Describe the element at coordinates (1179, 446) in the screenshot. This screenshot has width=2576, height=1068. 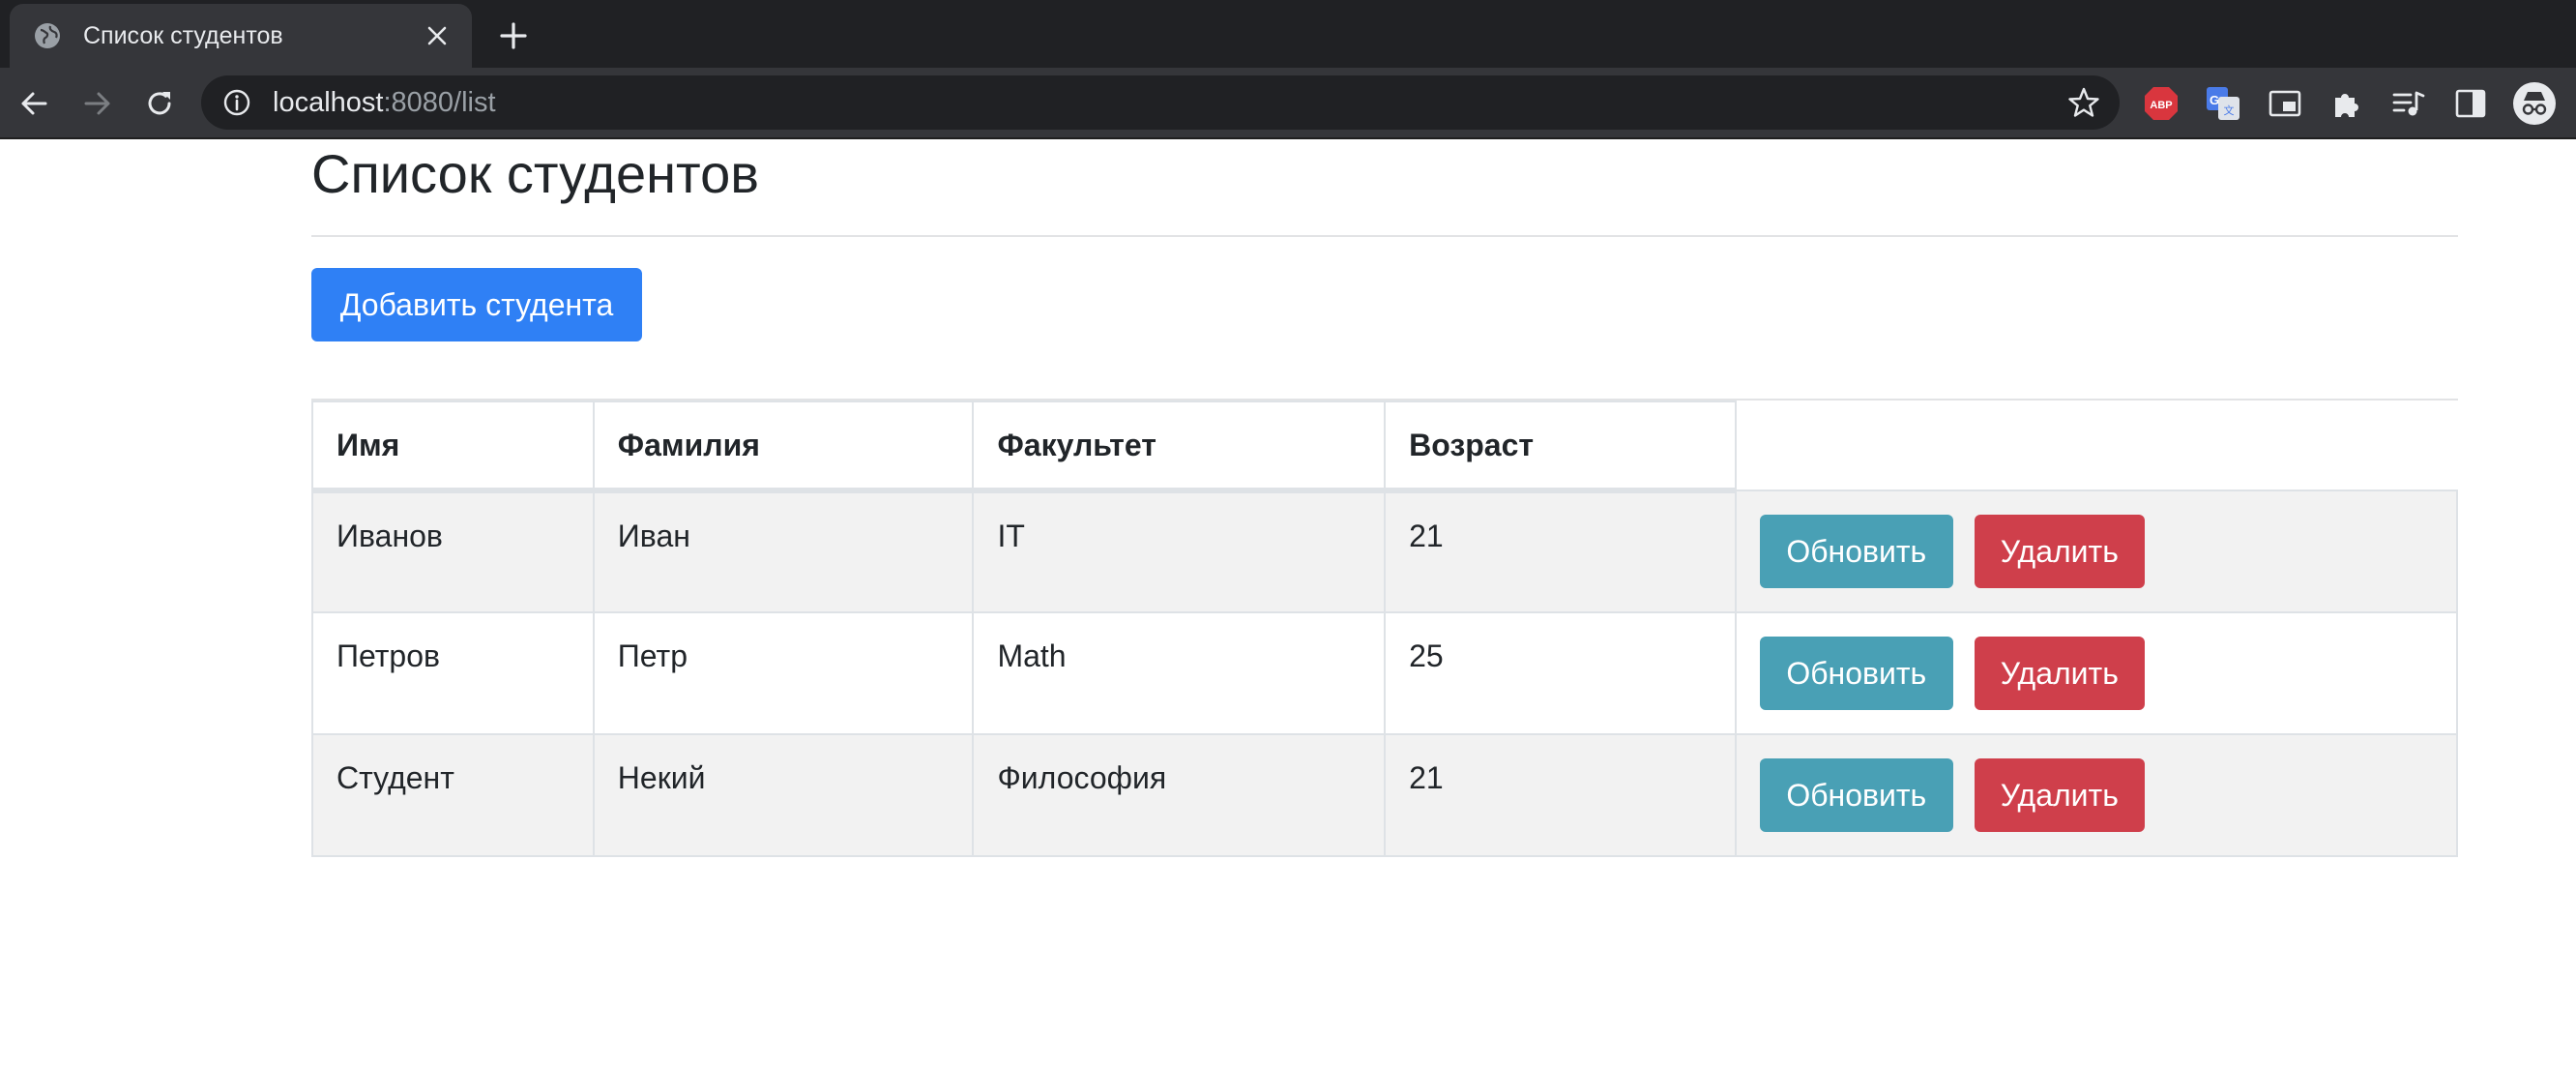
I see `column-header-faculty: Факультет` at that location.